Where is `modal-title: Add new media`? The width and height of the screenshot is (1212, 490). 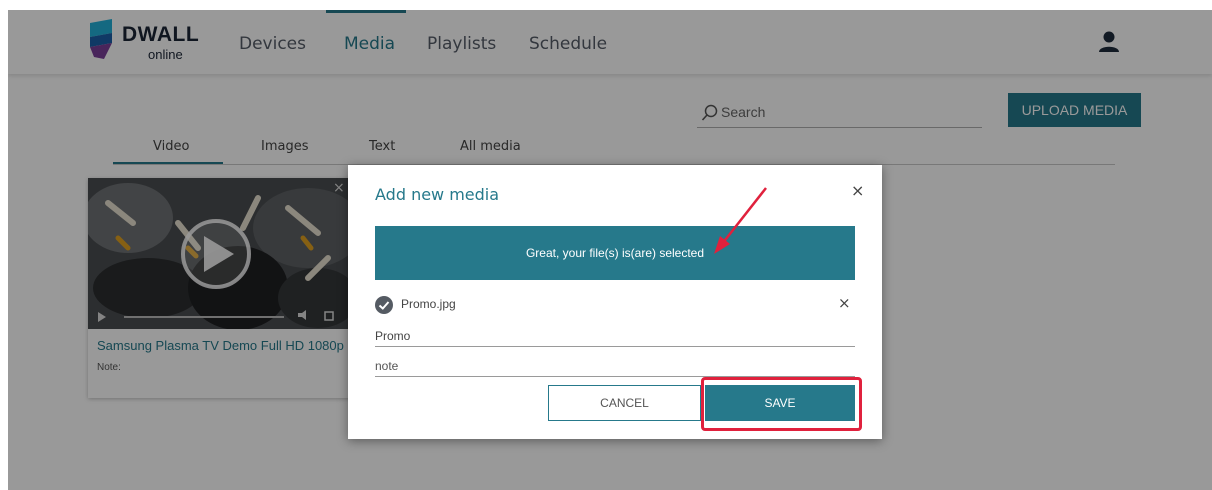
modal-title: Add new media is located at coordinates (437, 194).